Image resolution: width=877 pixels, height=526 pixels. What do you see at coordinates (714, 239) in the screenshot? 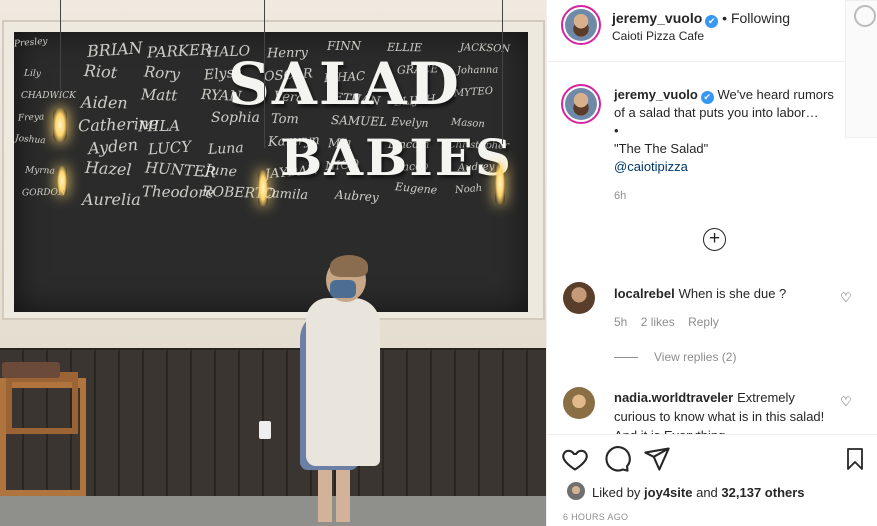
I see `load-more-comments-icon: +` at bounding box center [714, 239].